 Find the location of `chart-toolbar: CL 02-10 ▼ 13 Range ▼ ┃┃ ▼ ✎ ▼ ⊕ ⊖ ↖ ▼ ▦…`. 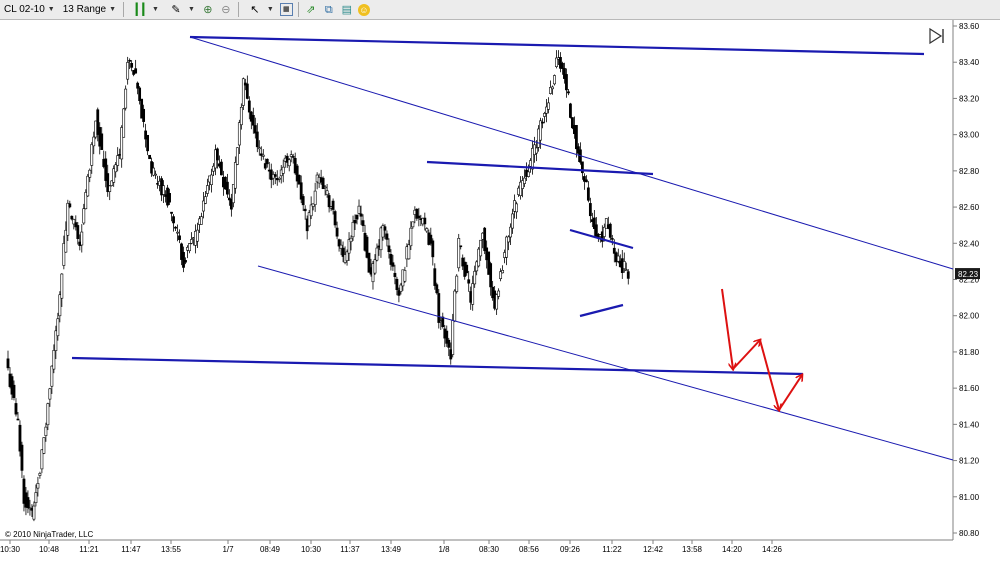

chart-toolbar: CL 02-10 ▼ 13 Range ▼ ┃┃ ▼ ✎ ▼ ⊕ ⊖ ↖ ▼ ▦… is located at coordinates (500, 10).